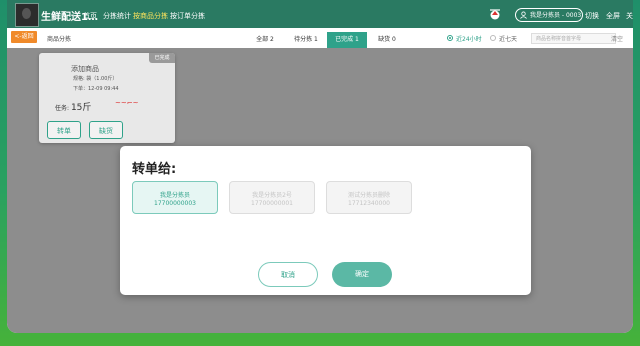 The width and height of the screenshot is (640, 346). I want to click on range-24h-label: 近24小时, so click(469, 38).